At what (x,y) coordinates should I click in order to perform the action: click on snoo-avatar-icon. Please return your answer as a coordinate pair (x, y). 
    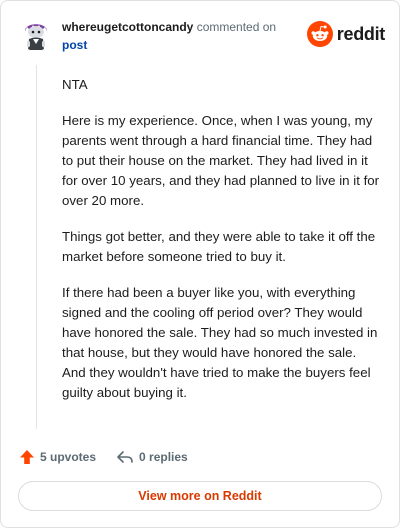
    Looking at the image, I should click on (36, 34).